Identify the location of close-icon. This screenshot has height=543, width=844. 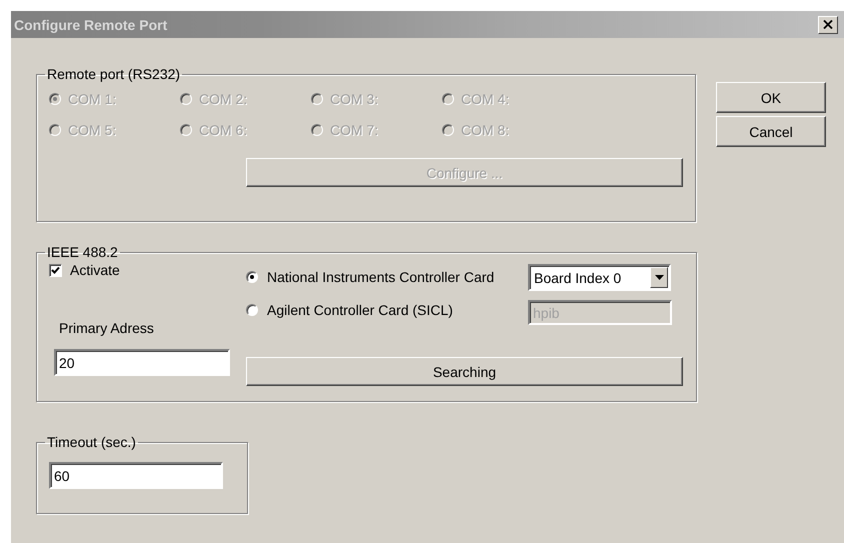
(828, 24).